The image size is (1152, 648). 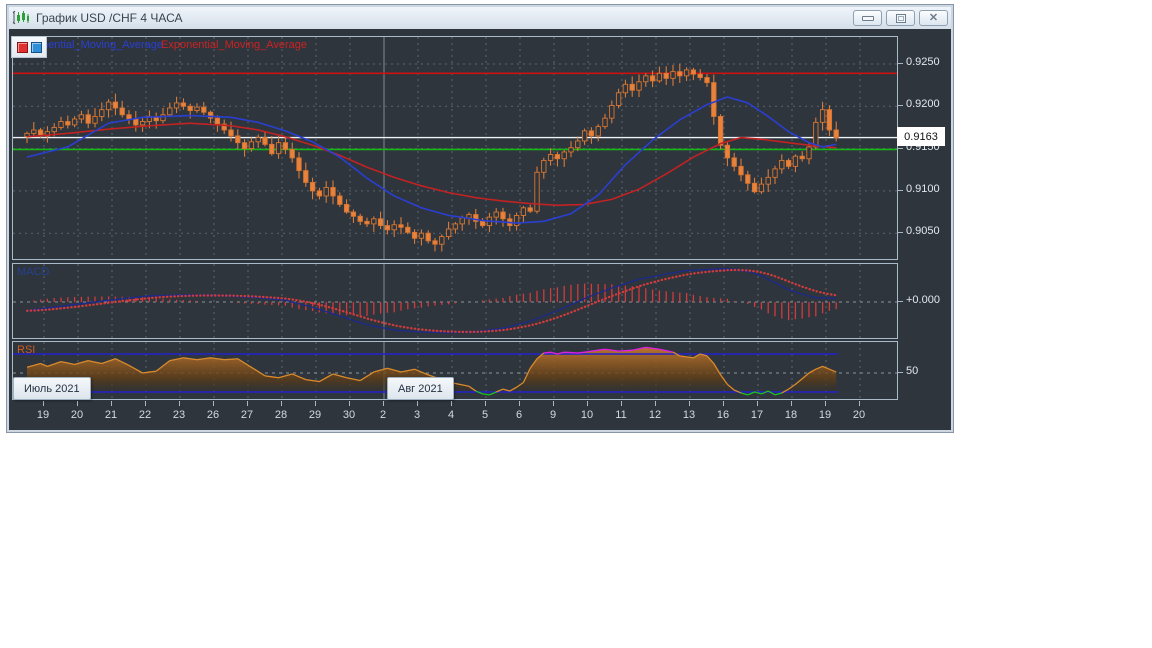 What do you see at coordinates (757, 415) in the screenshot?
I see `time-tick-label: 17` at bounding box center [757, 415].